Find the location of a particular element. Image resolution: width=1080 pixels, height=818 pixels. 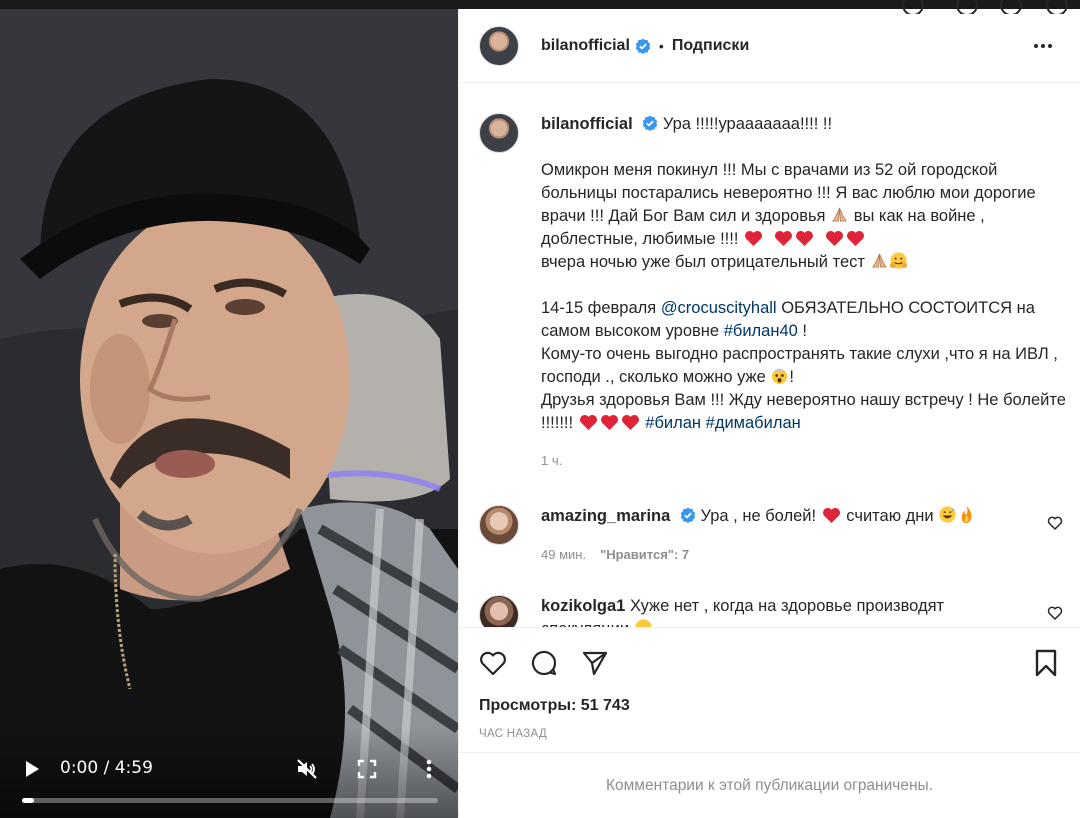

video-progress-fill is located at coordinates (28, 800).